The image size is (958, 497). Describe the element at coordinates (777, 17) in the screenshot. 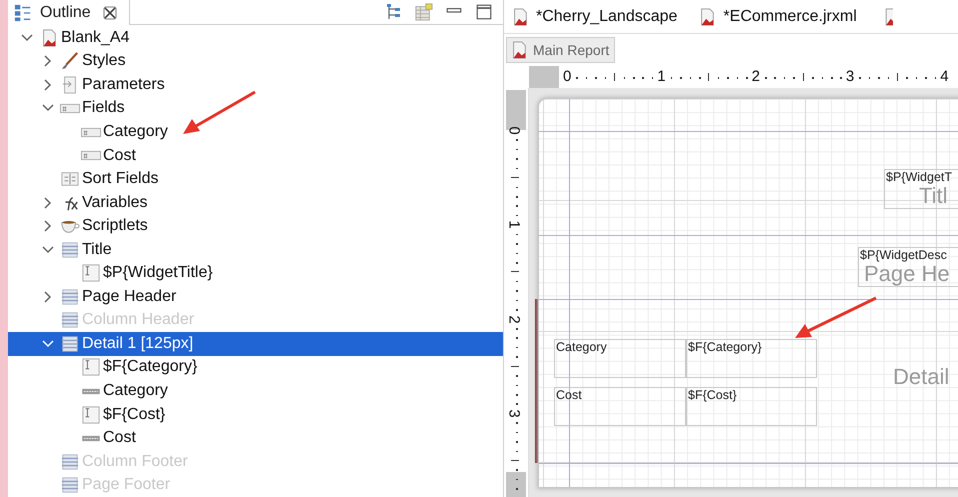

I see `editor-tab: *ECommerce.jrxml` at that location.